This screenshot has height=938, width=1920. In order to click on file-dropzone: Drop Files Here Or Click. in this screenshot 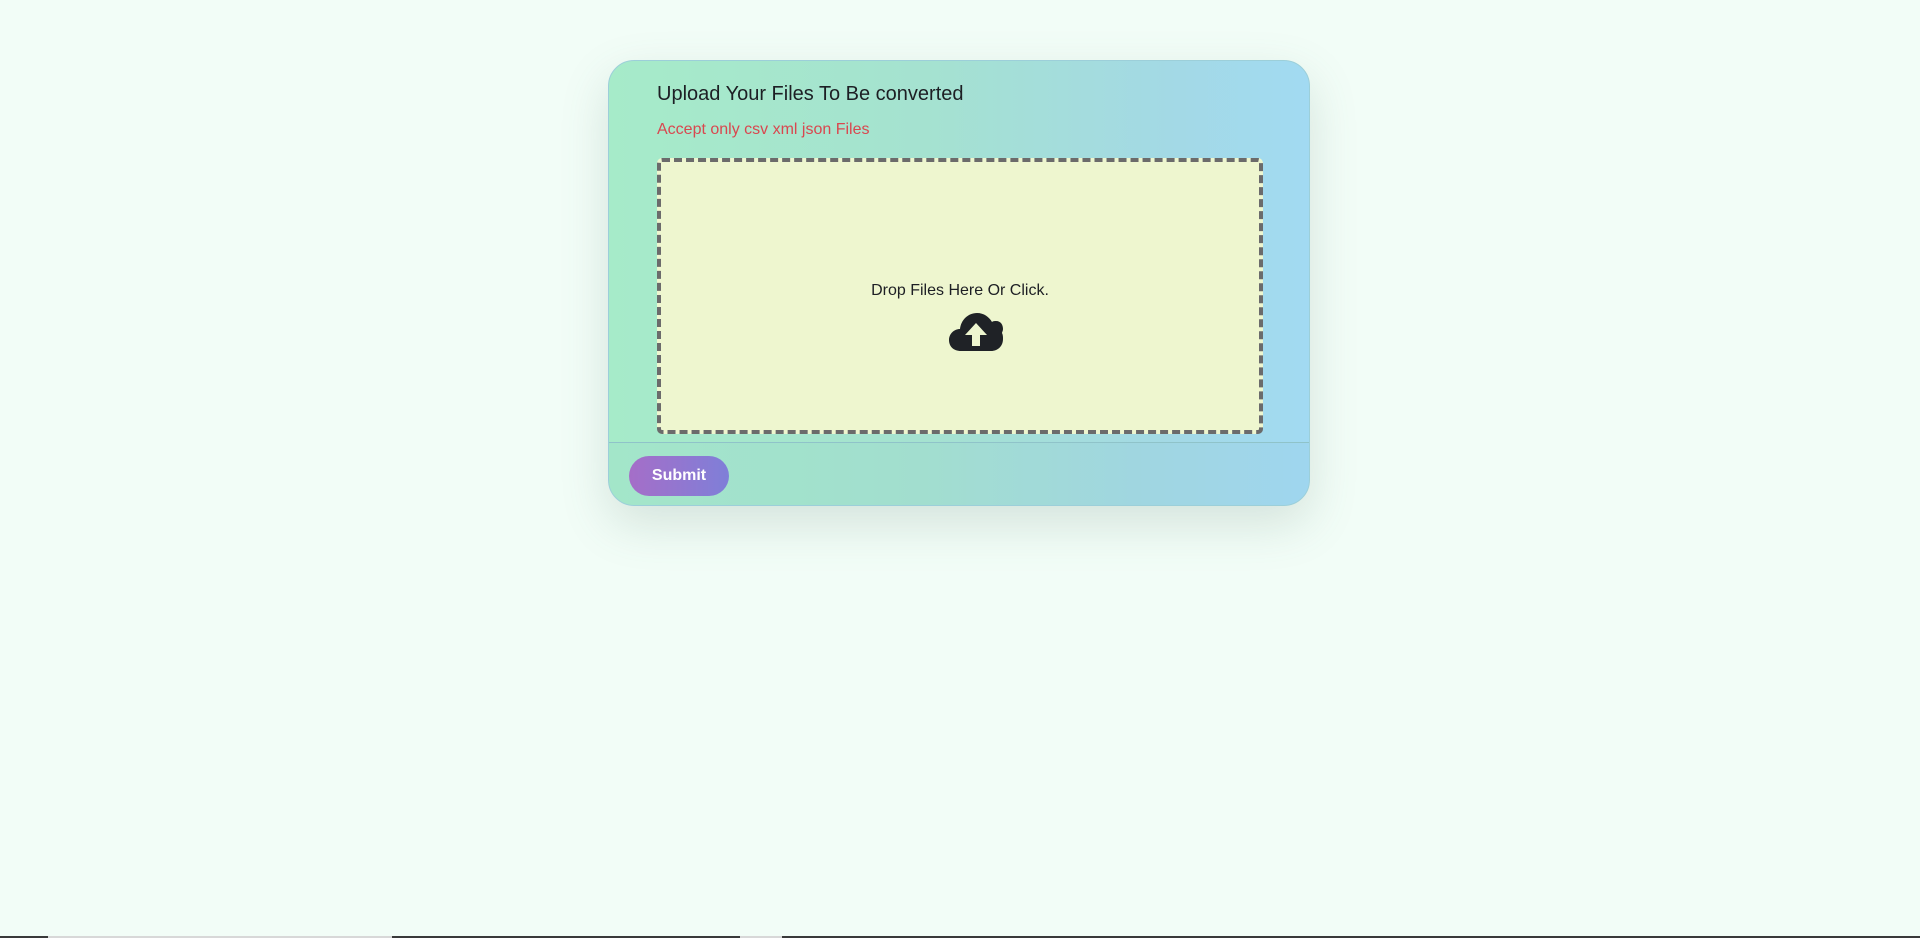, I will do `click(960, 296)`.